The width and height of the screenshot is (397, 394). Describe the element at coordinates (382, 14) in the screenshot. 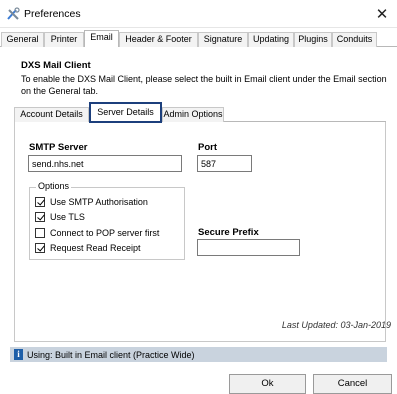

I see `close-icon: ✕` at that location.